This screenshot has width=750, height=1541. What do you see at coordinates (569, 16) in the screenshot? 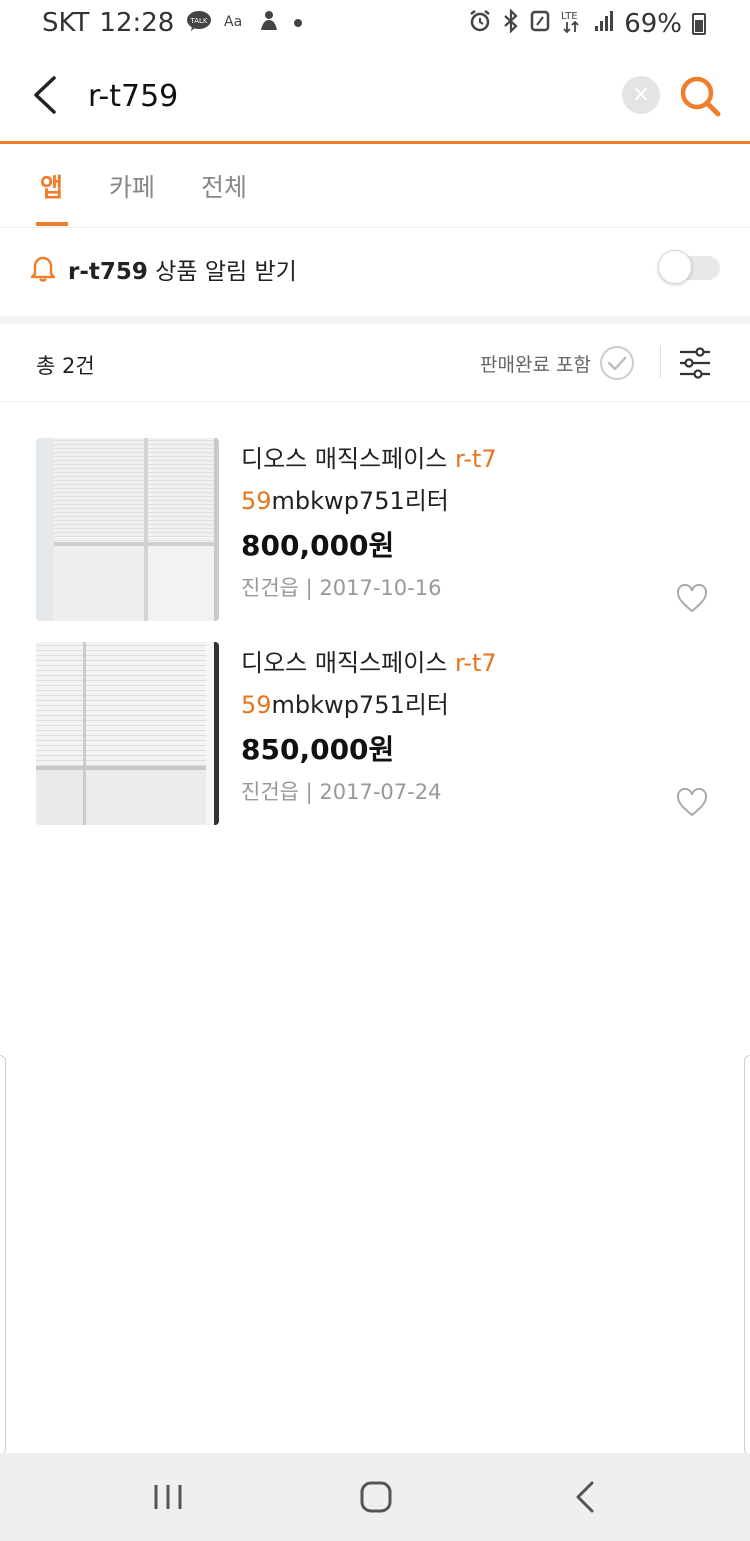
I see `svg-text: LTE` at bounding box center [569, 16].